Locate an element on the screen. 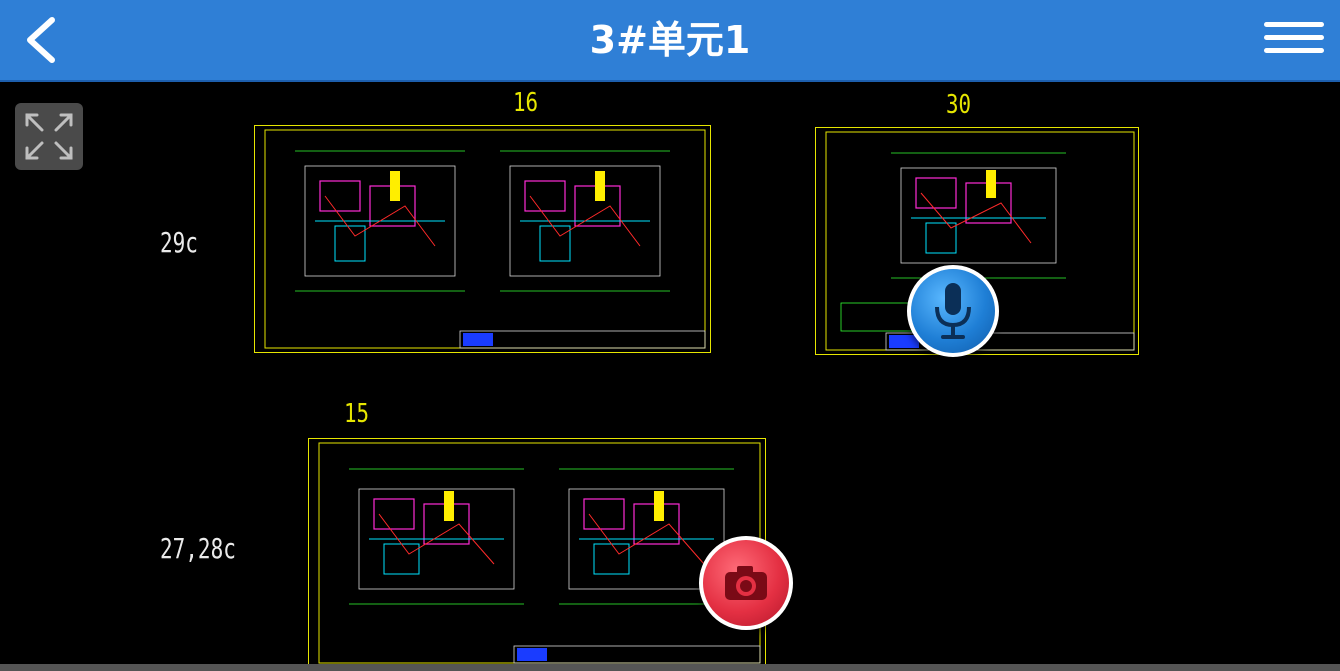 This screenshot has width=1340, height=671. voice-record-button is located at coordinates (953, 311).